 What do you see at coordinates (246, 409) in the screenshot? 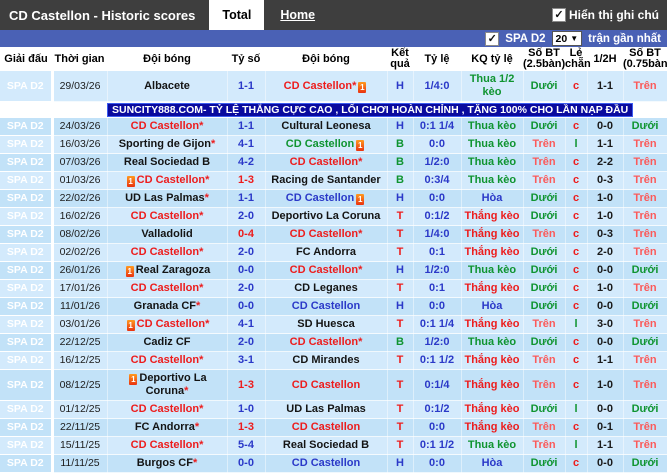
I see `full-time-score: 1-0` at bounding box center [246, 409].